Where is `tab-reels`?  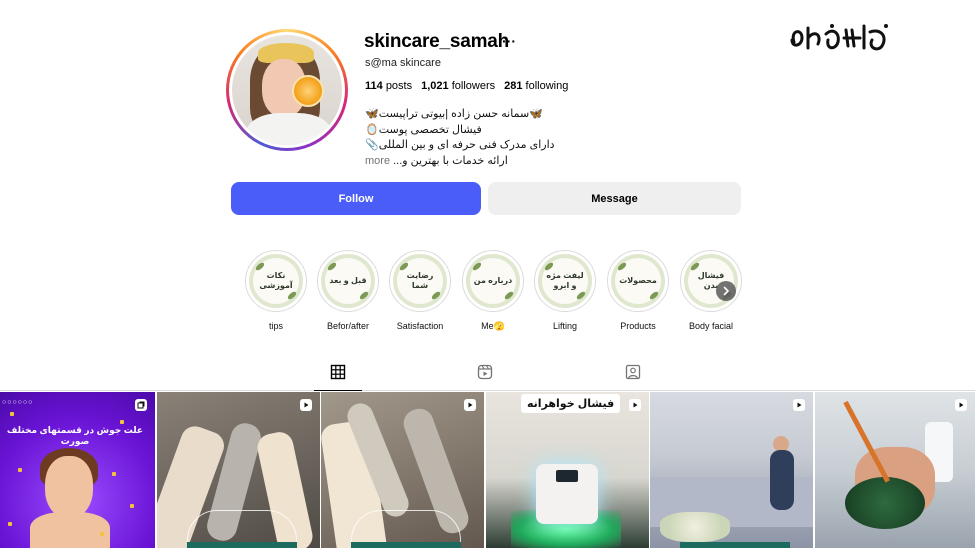
tab-reels is located at coordinates (485, 377).